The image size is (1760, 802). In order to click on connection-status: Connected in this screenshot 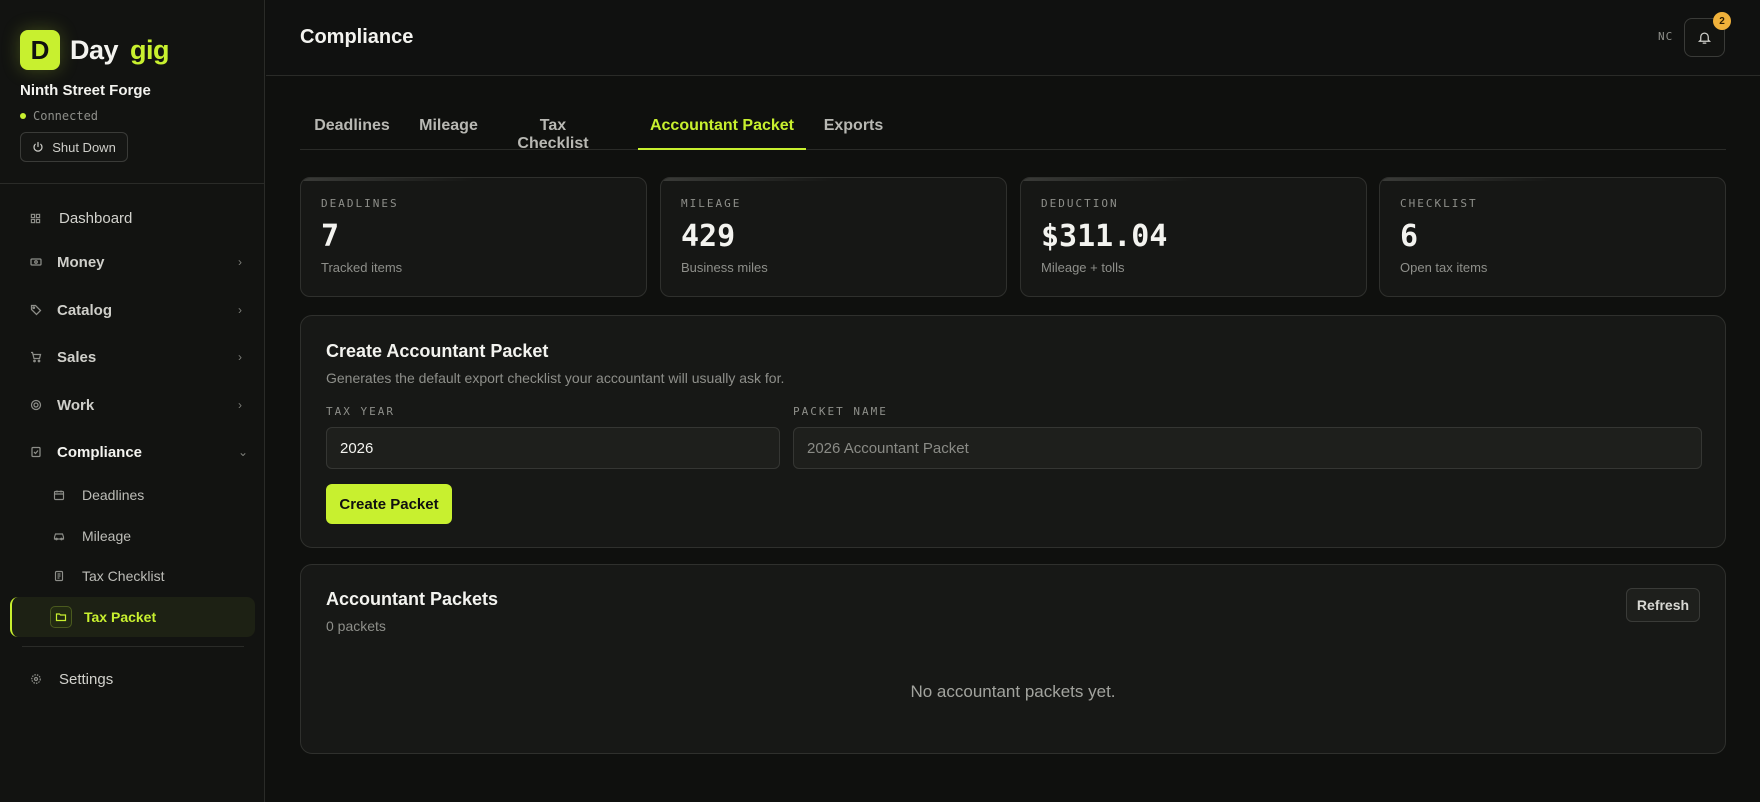, I will do `click(59, 116)`.